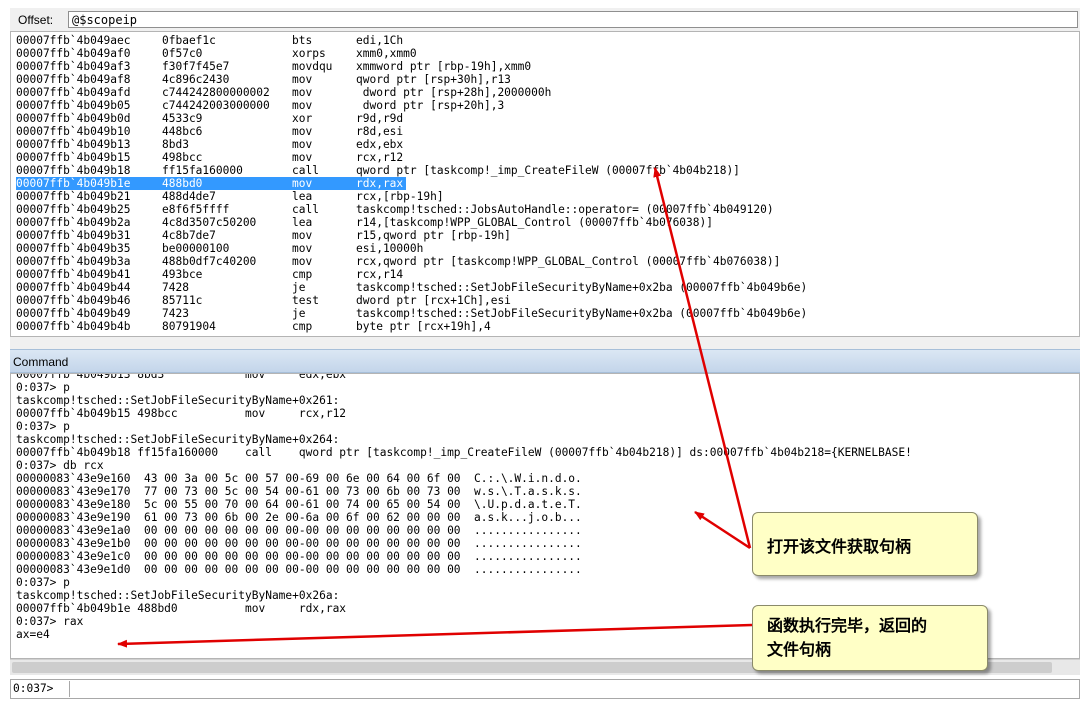  What do you see at coordinates (433, 235) in the screenshot?
I see `disasm-operands: r15,qword ptr [rbp-19h]` at bounding box center [433, 235].